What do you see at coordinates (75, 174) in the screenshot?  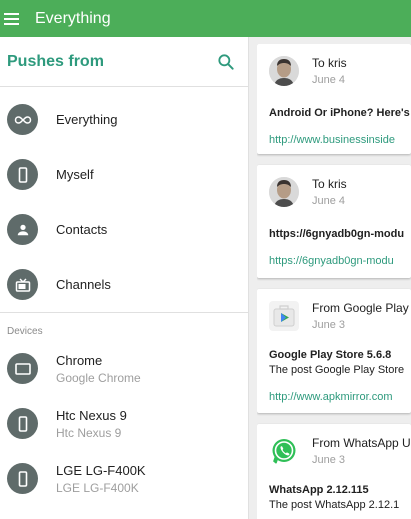 I see `drawer-item-label: Myself` at bounding box center [75, 174].